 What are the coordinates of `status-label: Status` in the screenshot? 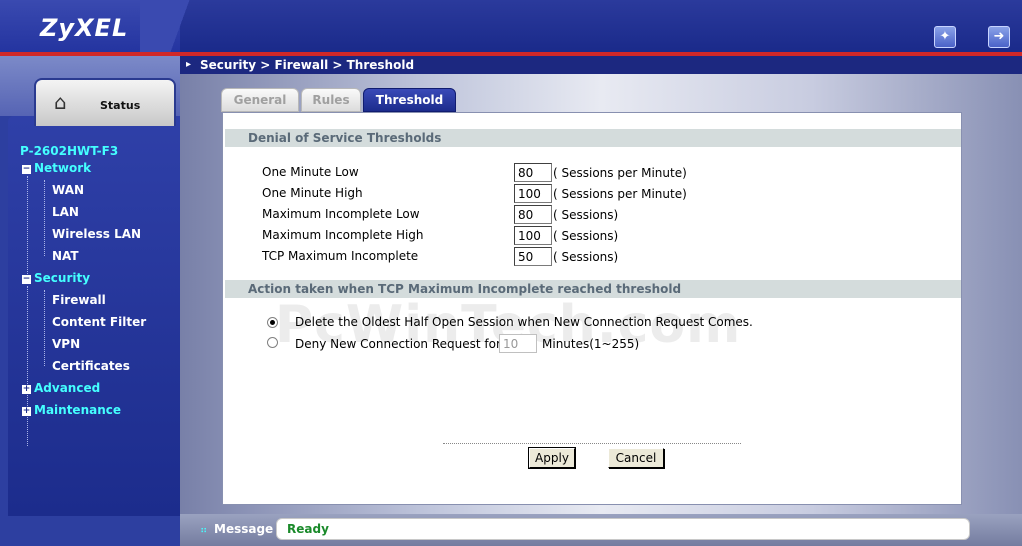 It's located at (120, 105).